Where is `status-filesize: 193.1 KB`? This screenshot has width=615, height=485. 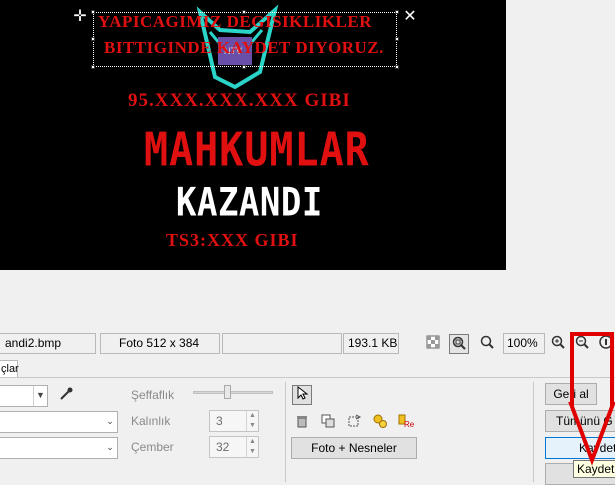
status-filesize: 193.1 KB is located at coordinates (371, 343).